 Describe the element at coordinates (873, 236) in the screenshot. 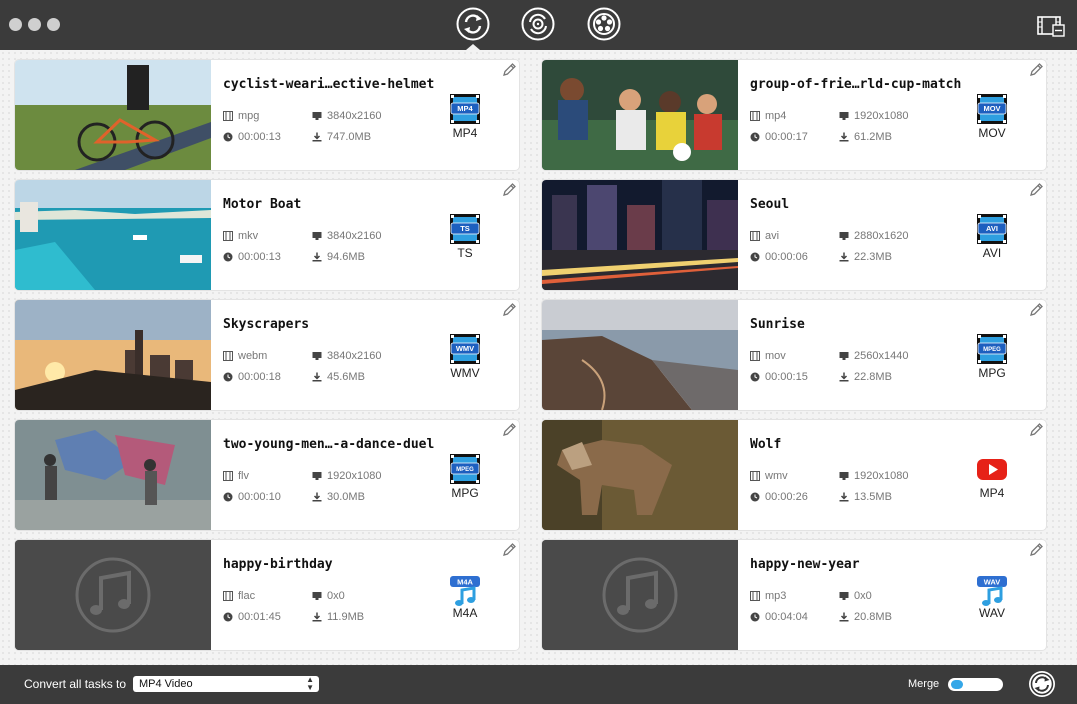

I see `resolution: 2880x1620` at that location.